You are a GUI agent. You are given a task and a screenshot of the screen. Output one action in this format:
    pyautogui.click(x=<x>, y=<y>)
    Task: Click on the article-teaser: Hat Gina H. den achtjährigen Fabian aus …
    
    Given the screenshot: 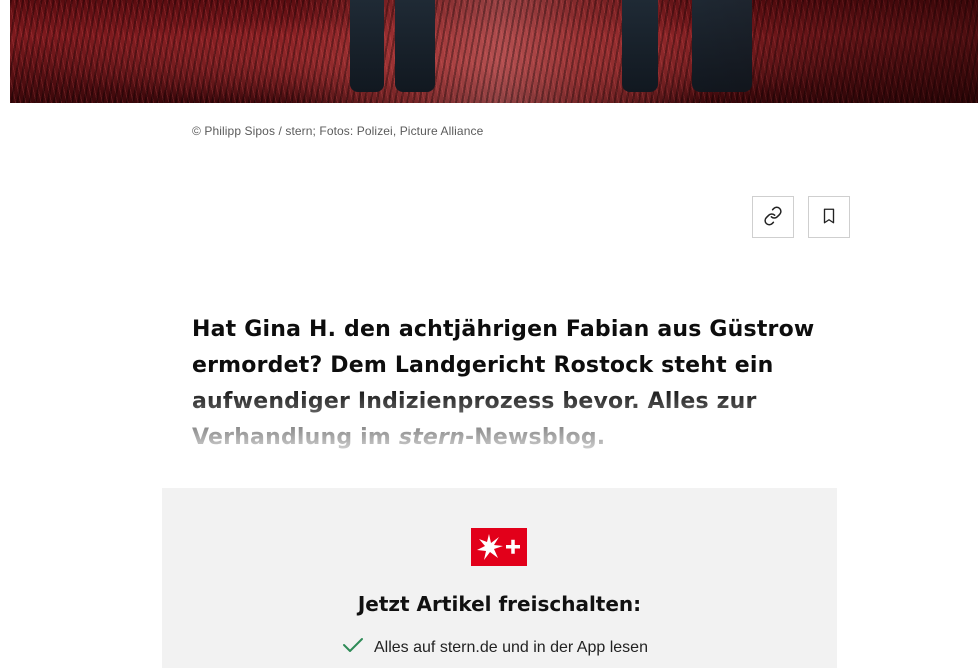 What is the action you would take?
    pyautogui.click(x=527, y=384)
    